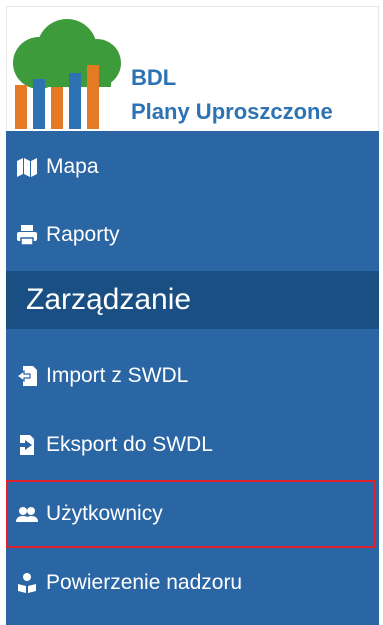 The height and width of the screenshot is (625, 383). I want to click on menu-item-raporty: Raporty, so click(192, 235).